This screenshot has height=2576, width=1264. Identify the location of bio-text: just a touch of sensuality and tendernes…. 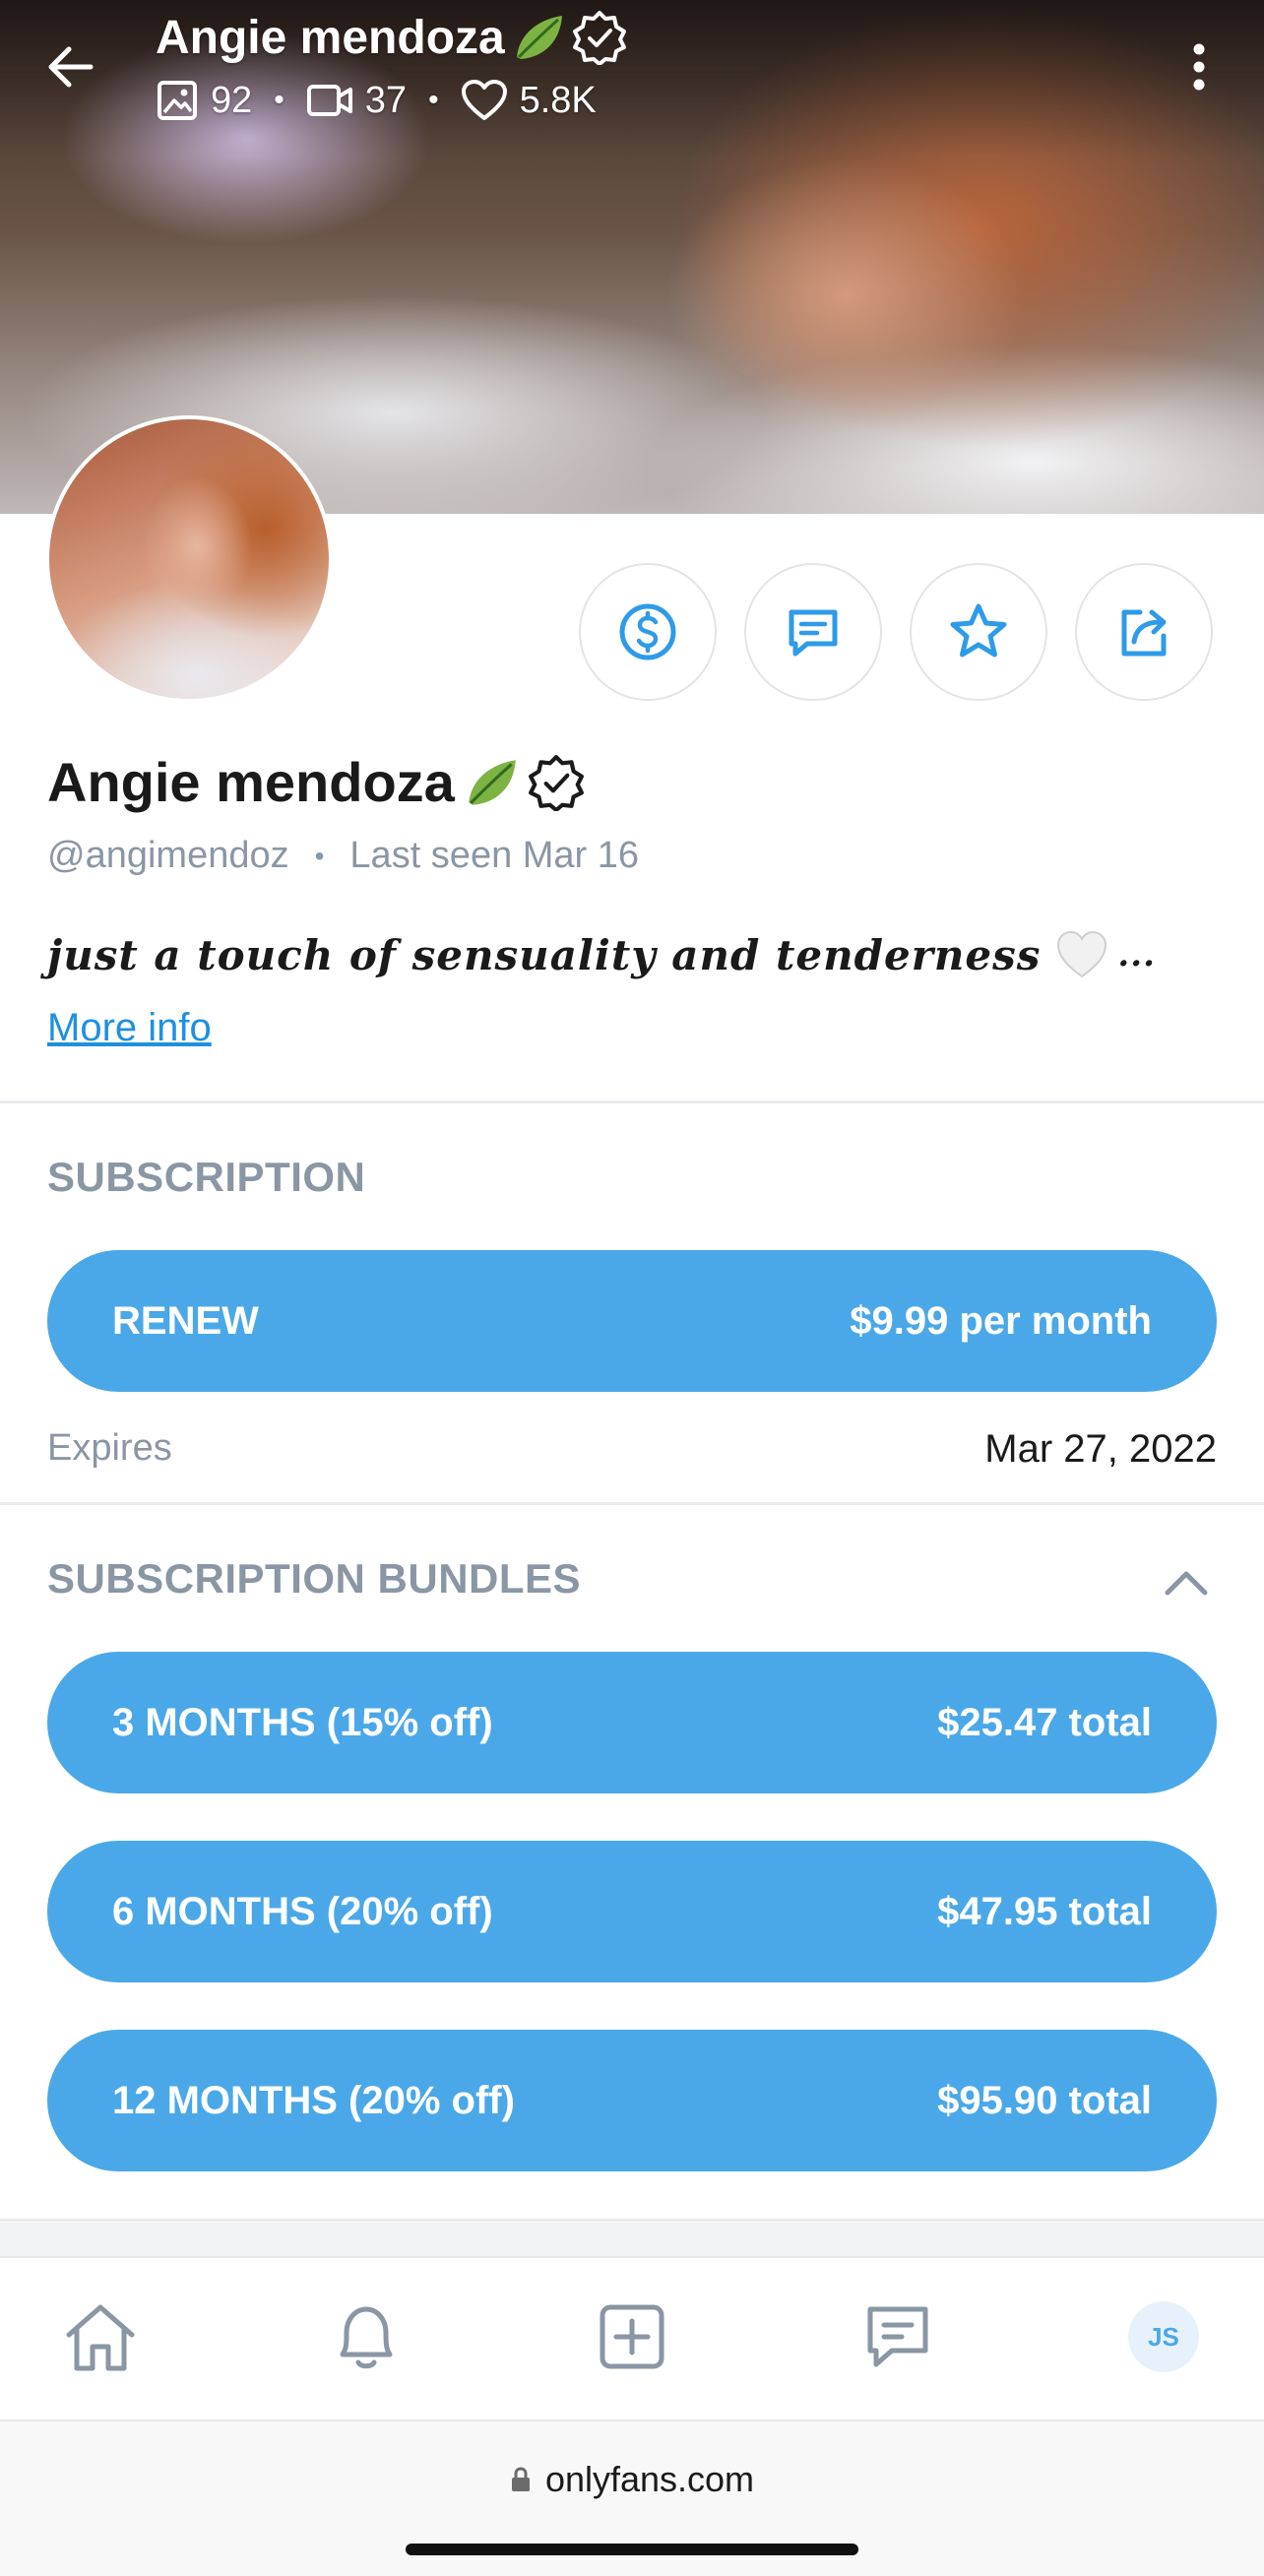
(544, 954).